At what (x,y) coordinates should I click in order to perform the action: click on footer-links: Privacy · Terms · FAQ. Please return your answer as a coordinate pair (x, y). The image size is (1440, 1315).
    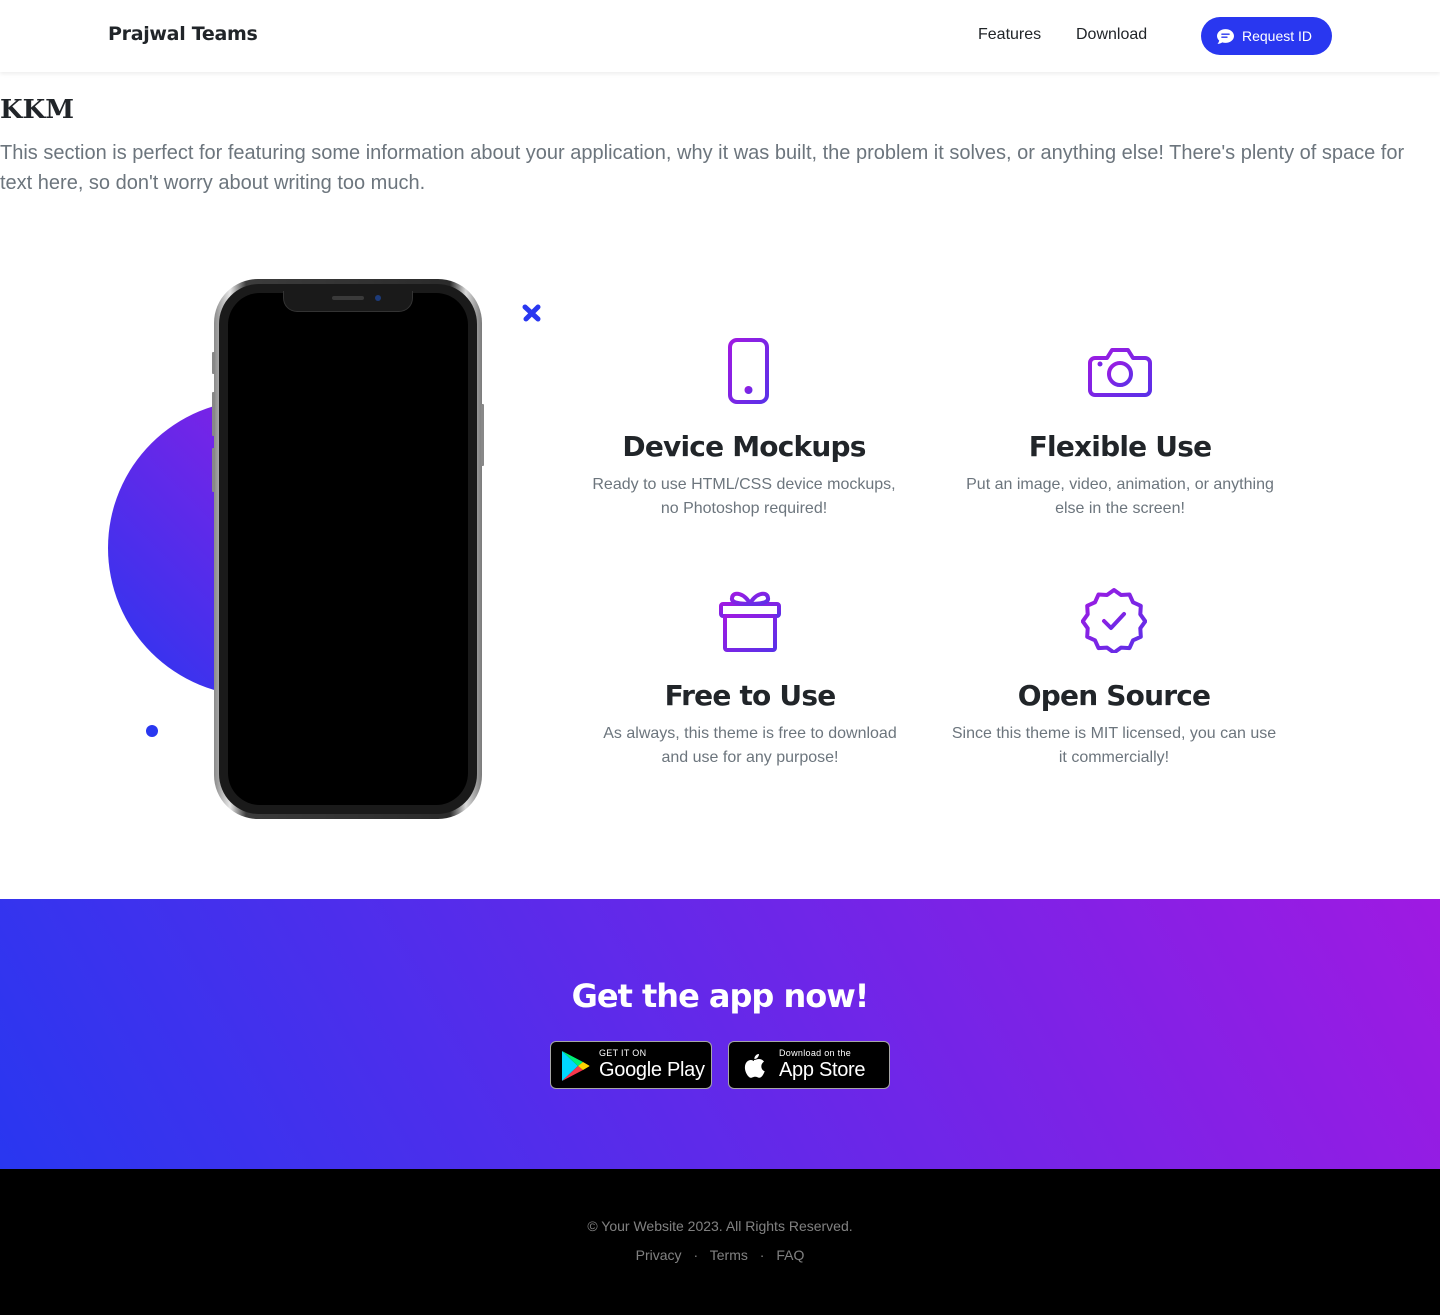
    Looking at the image, I should click on (720, 1255).